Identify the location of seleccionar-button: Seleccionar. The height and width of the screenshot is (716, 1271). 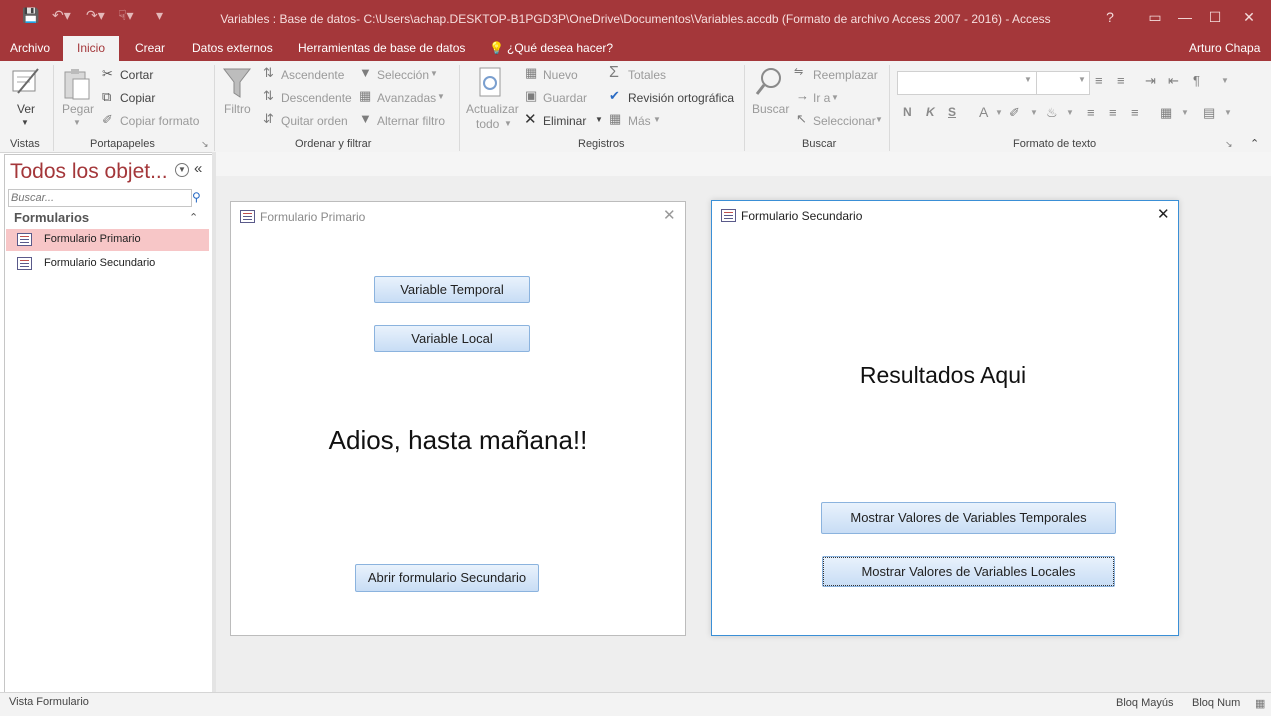
(844, 121).